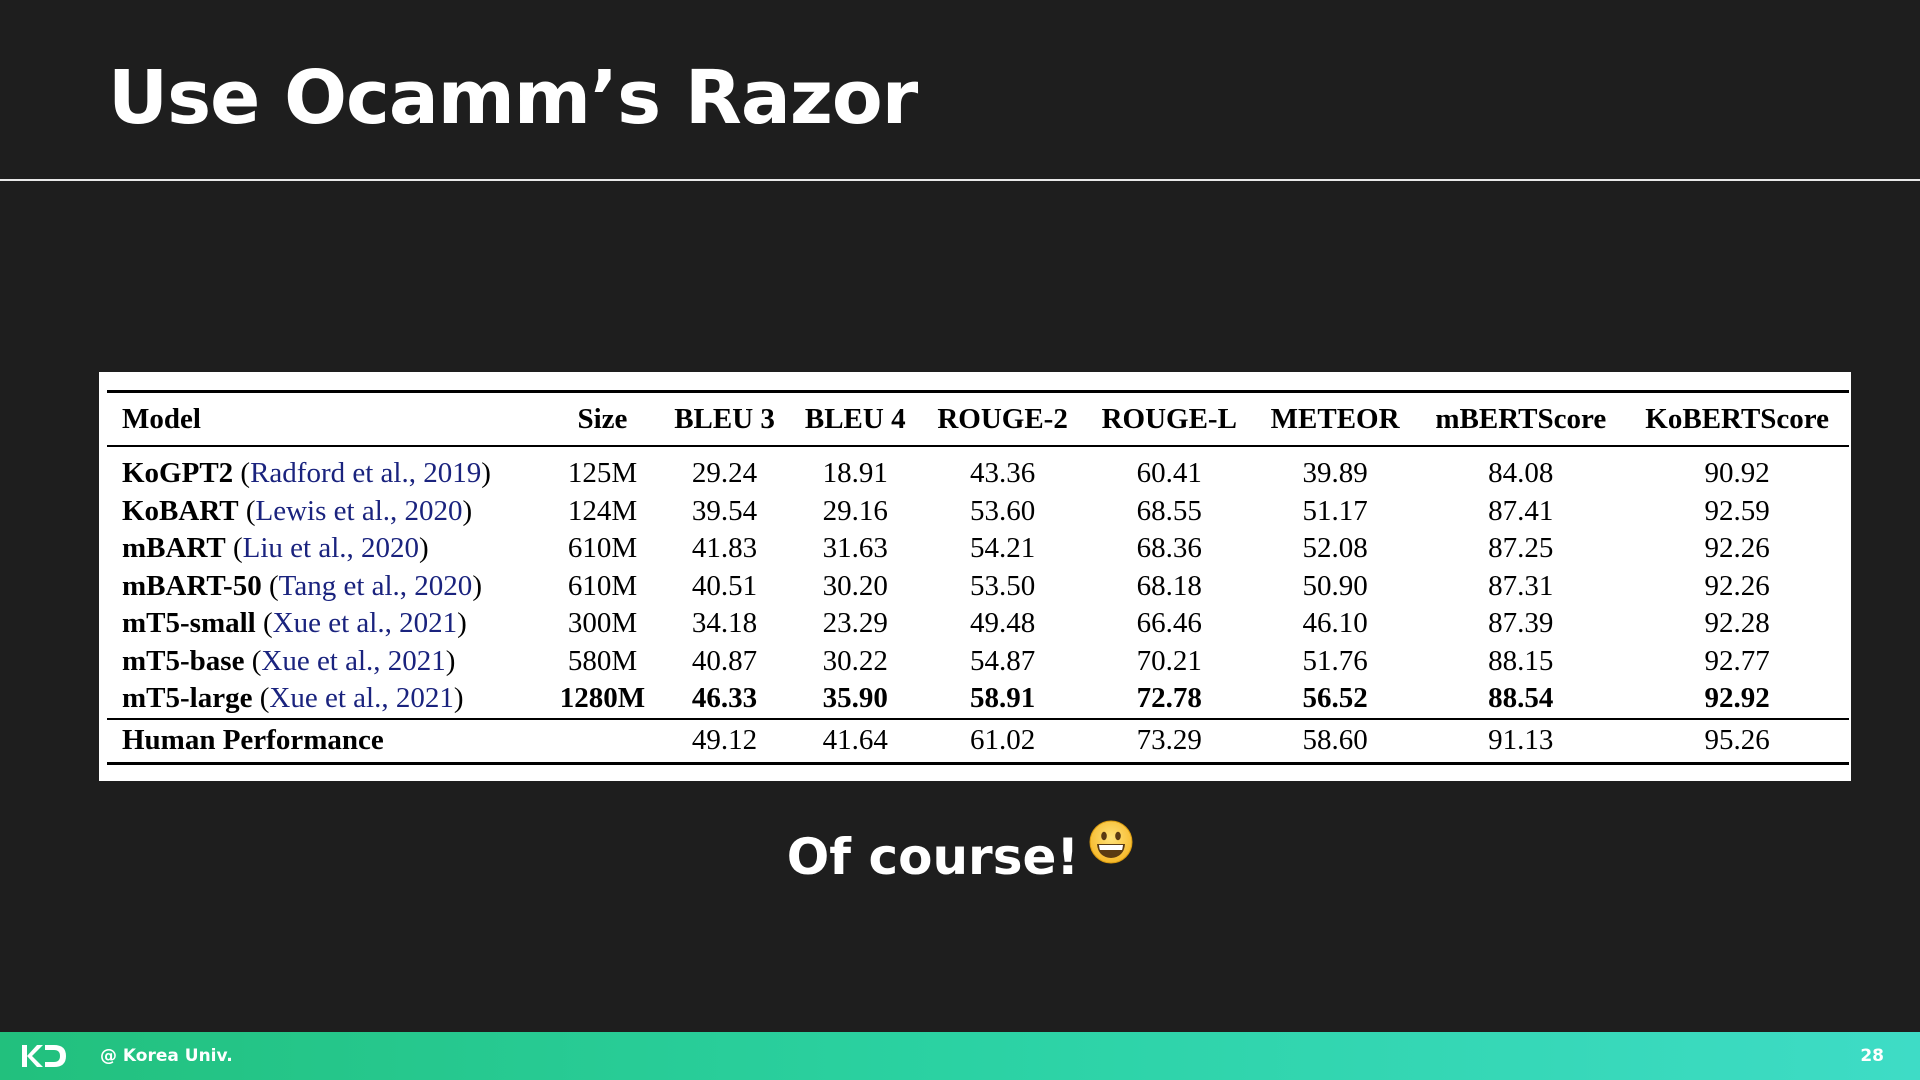 This screenshot has width=1920, height=1080. What do you see at coordinates (602, 660) in the screenshot?
I see `size-cell: 580M` at bounding box center [602, 660].